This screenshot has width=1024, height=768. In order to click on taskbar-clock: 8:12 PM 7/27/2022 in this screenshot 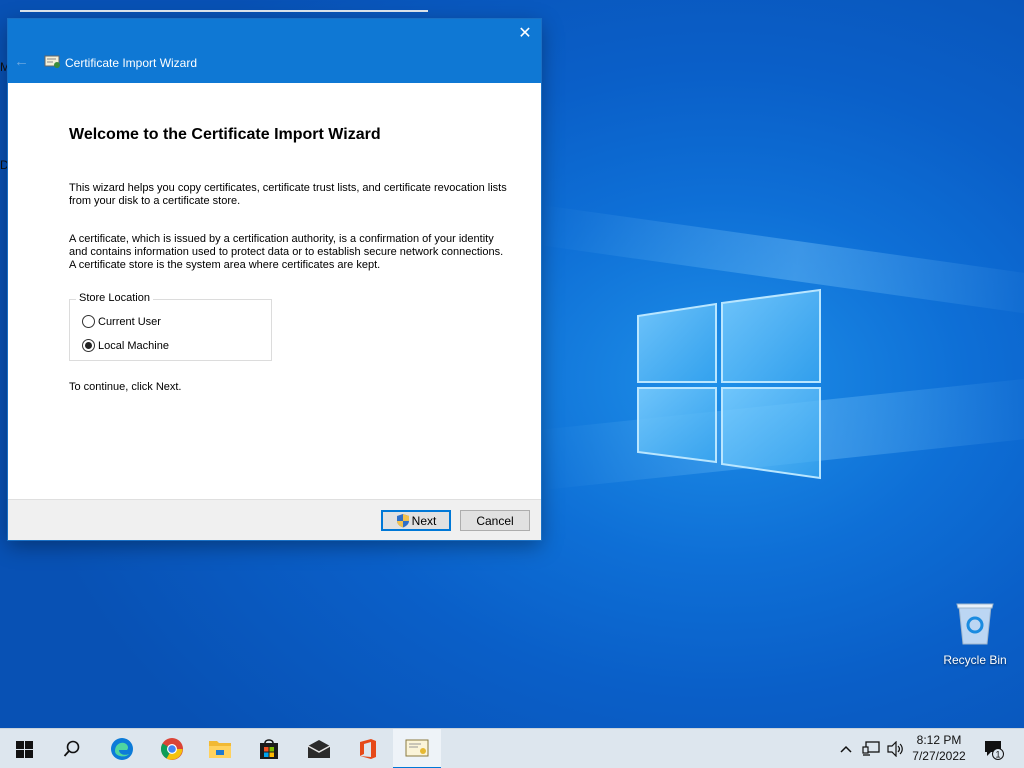, I will do `click(939, 748)`.